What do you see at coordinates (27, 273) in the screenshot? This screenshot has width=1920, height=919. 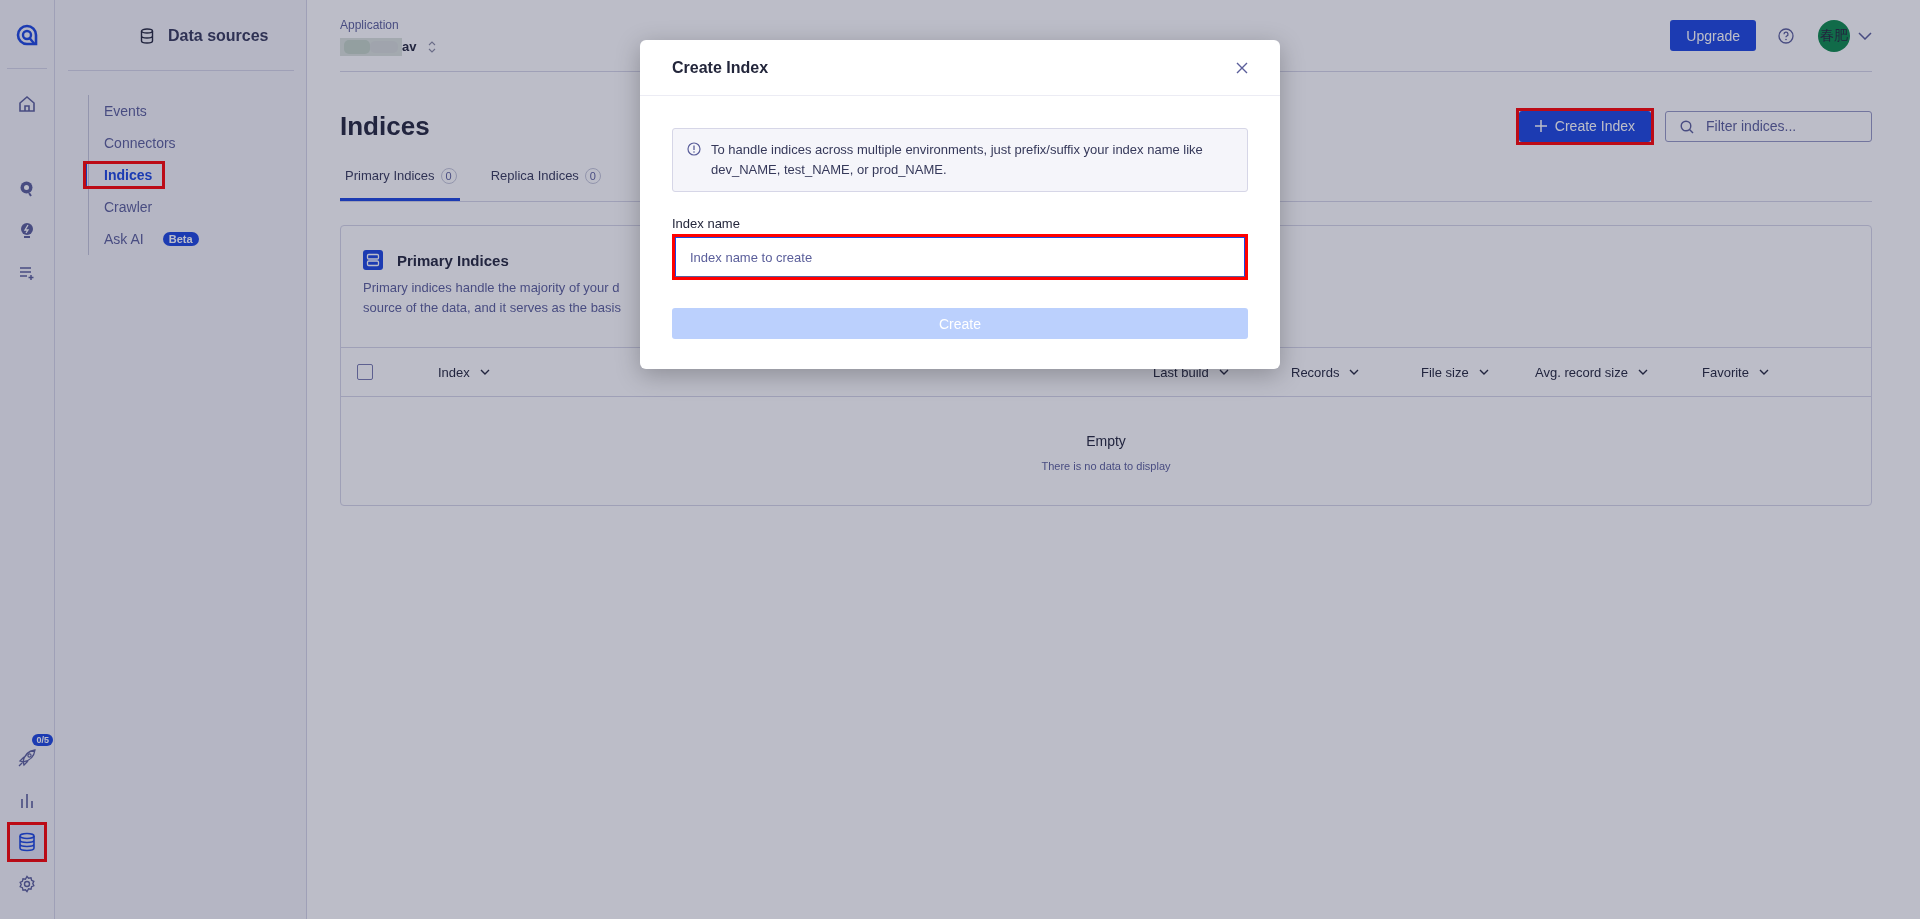 I see `list-add-icon` at bounding box center [27, 273].